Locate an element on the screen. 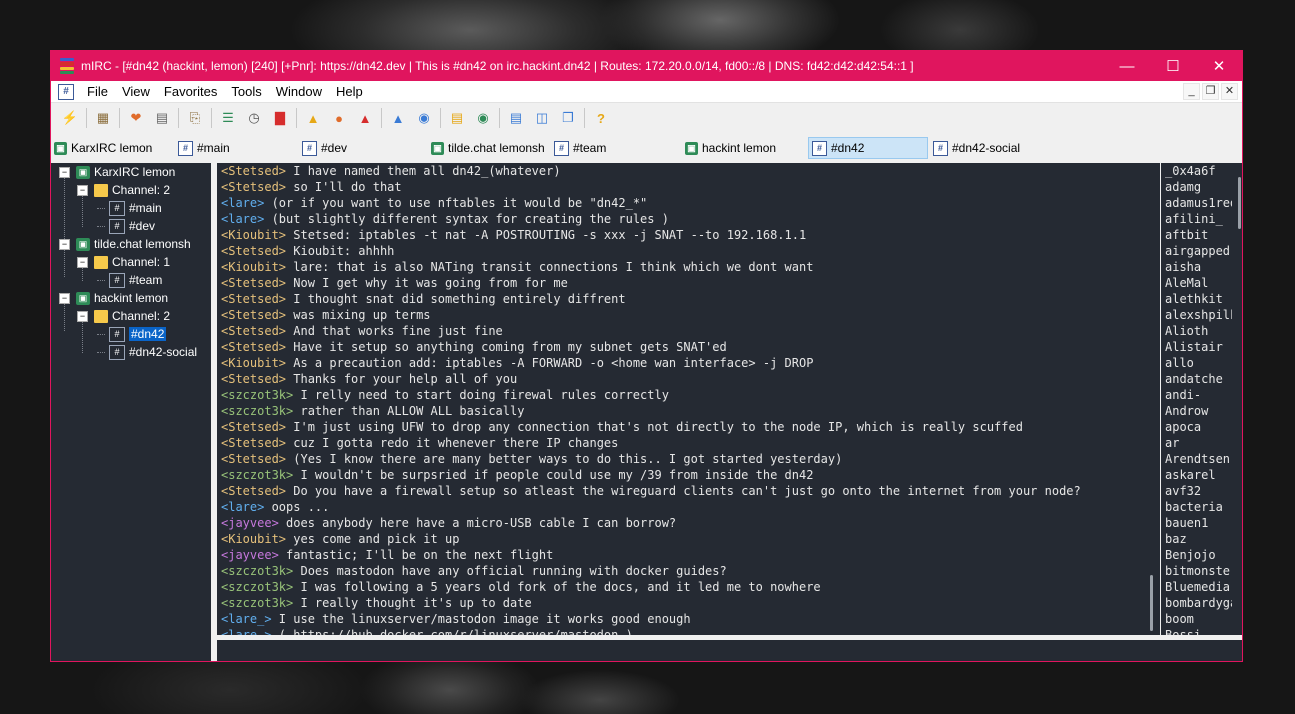  menu-file: File is located at coordinates (97, 91).